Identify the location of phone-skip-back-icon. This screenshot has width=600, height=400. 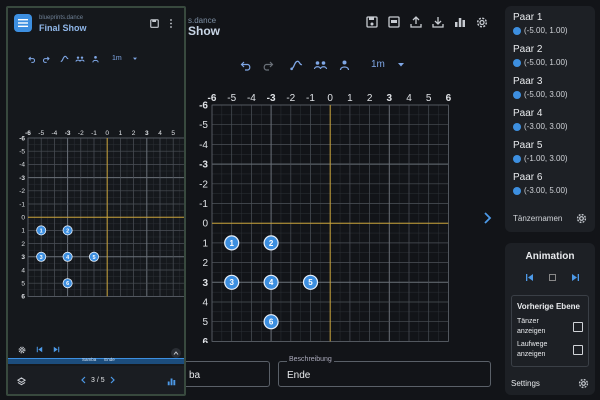
(39, 350).